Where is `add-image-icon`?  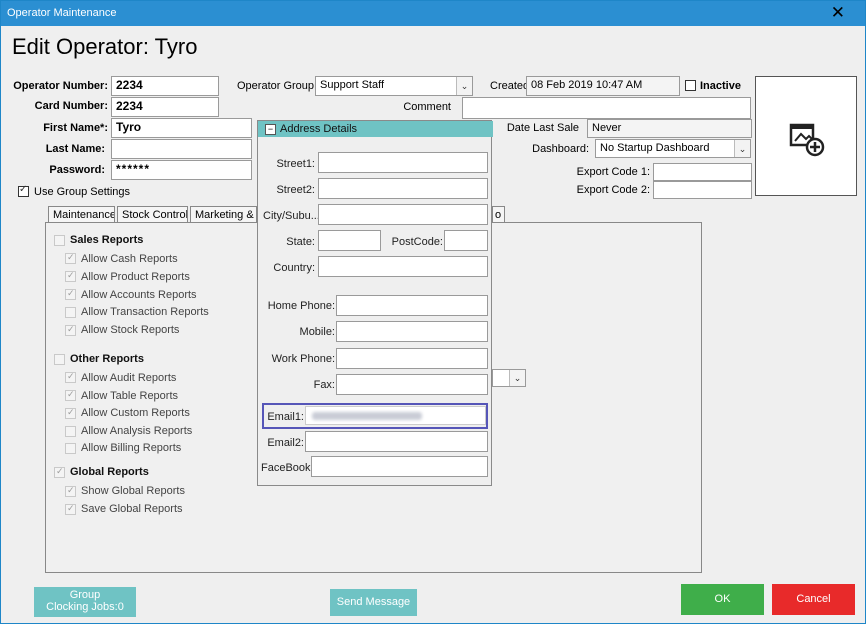 add-image-icon is located at coordinates (807, 139).